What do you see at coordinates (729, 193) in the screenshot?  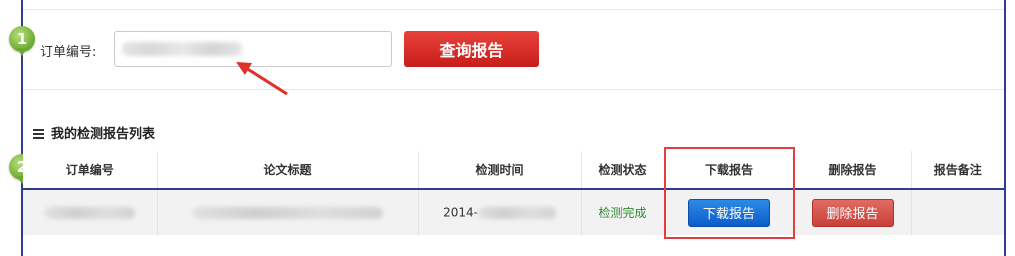 I see `download-highlight-box` at bounding box center [729, 193].